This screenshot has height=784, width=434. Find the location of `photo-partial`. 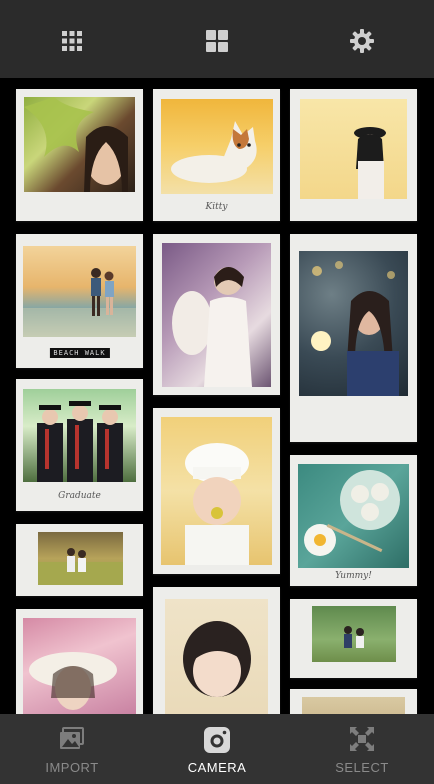

photo-partial is located at coordinates (353, 705).